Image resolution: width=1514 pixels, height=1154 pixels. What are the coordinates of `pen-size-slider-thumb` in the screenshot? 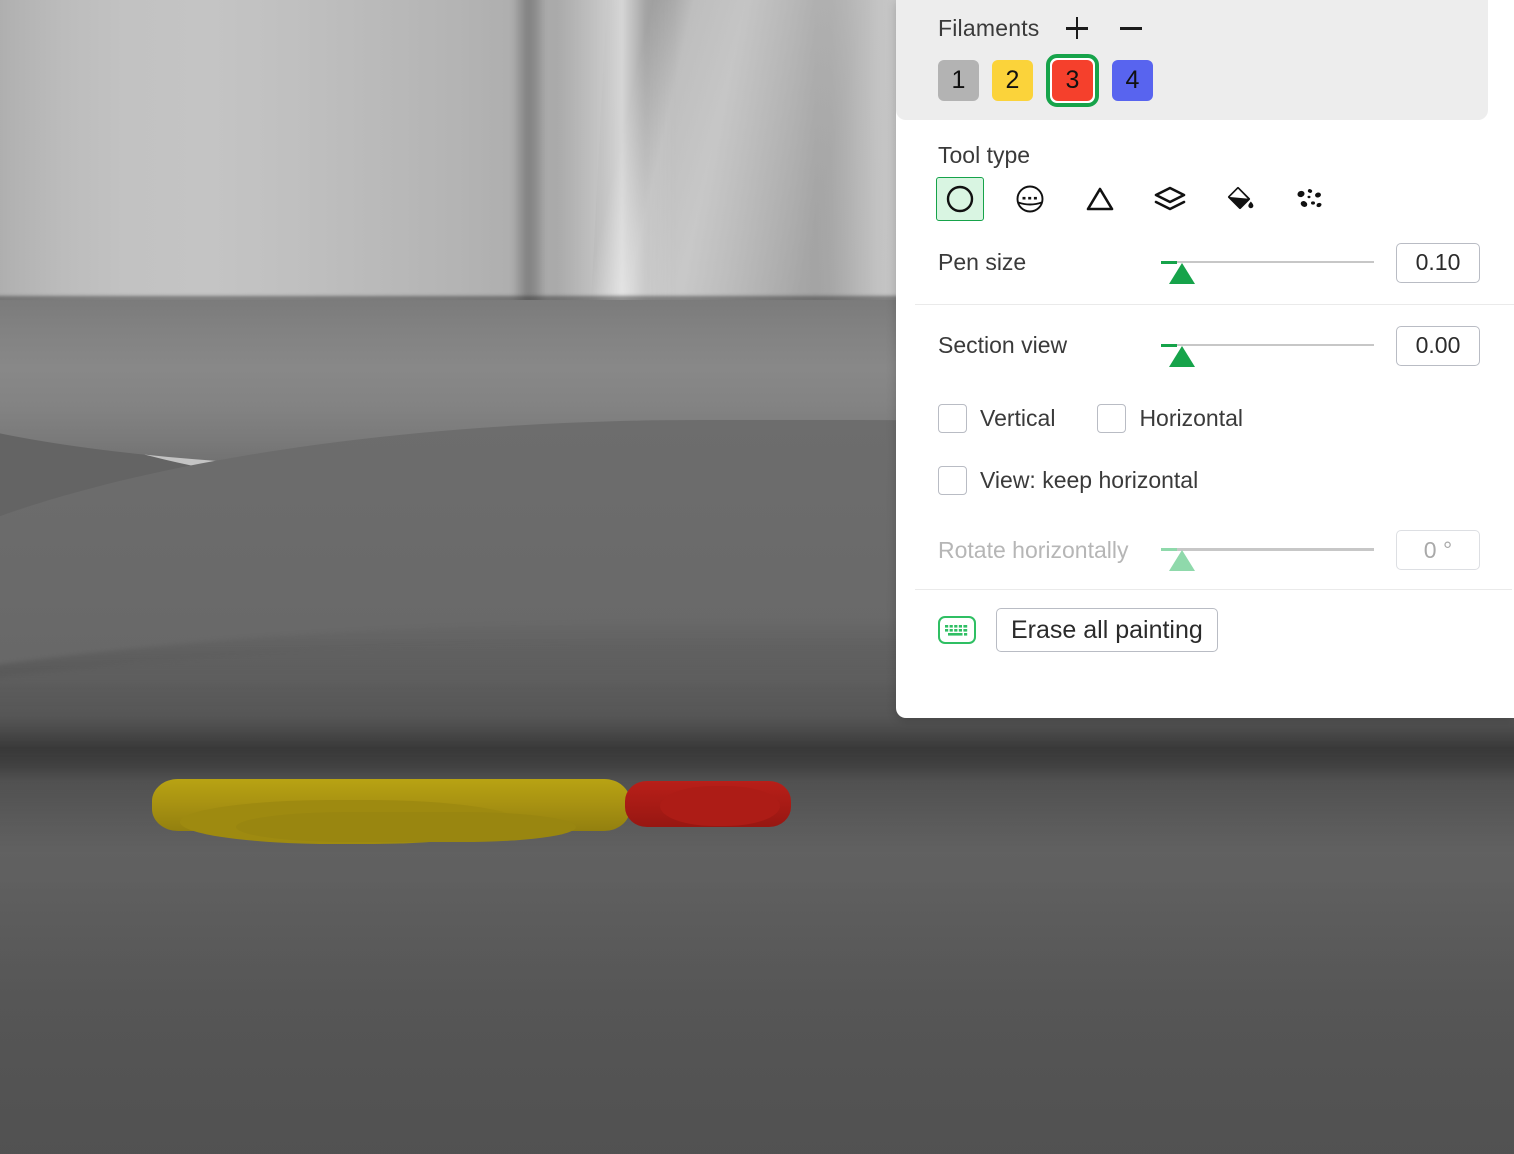 It's located at (1182, 273).